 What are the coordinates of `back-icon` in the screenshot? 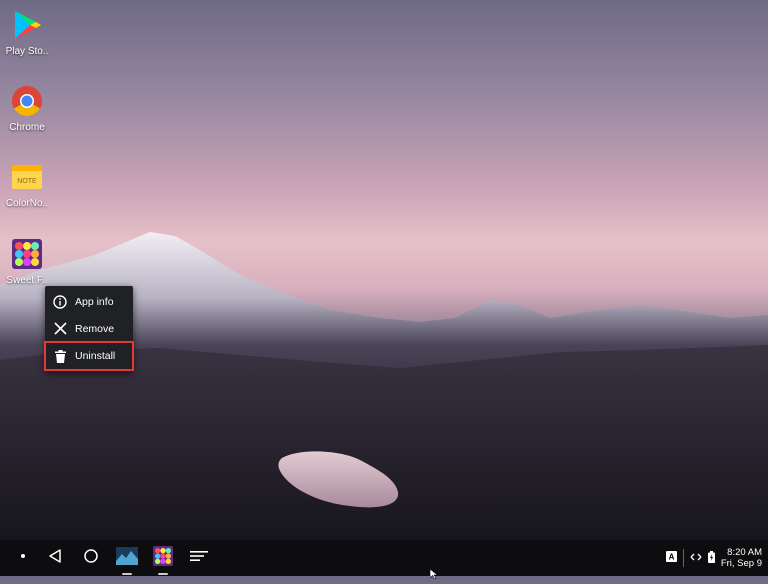 It's located at (55, 558).